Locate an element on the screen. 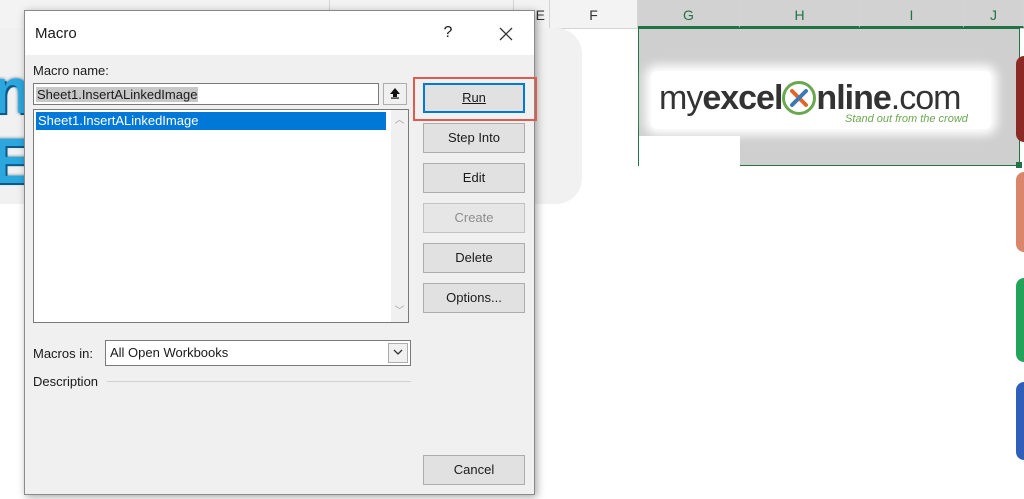 This screenshot has width=1024, height=499. column-letter: I is located at coordinates (911, 15).